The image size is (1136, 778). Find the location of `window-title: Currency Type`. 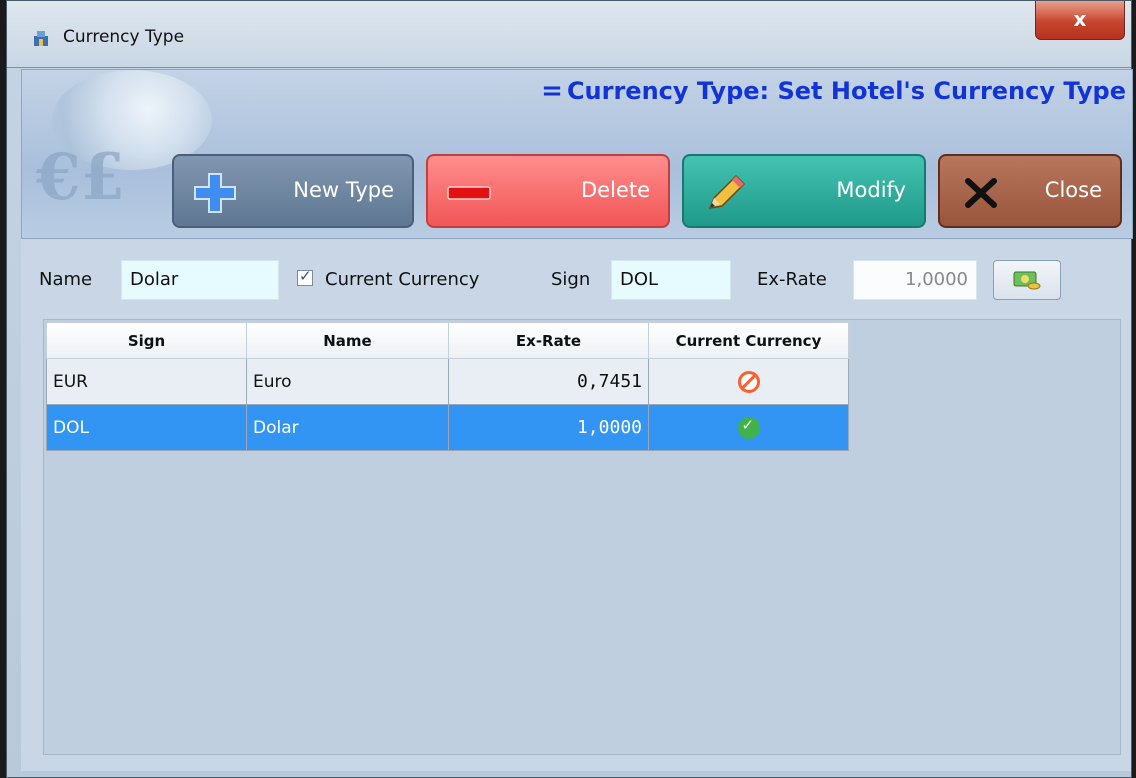

window-title: Currency Type is located at coordinates (124, 37).